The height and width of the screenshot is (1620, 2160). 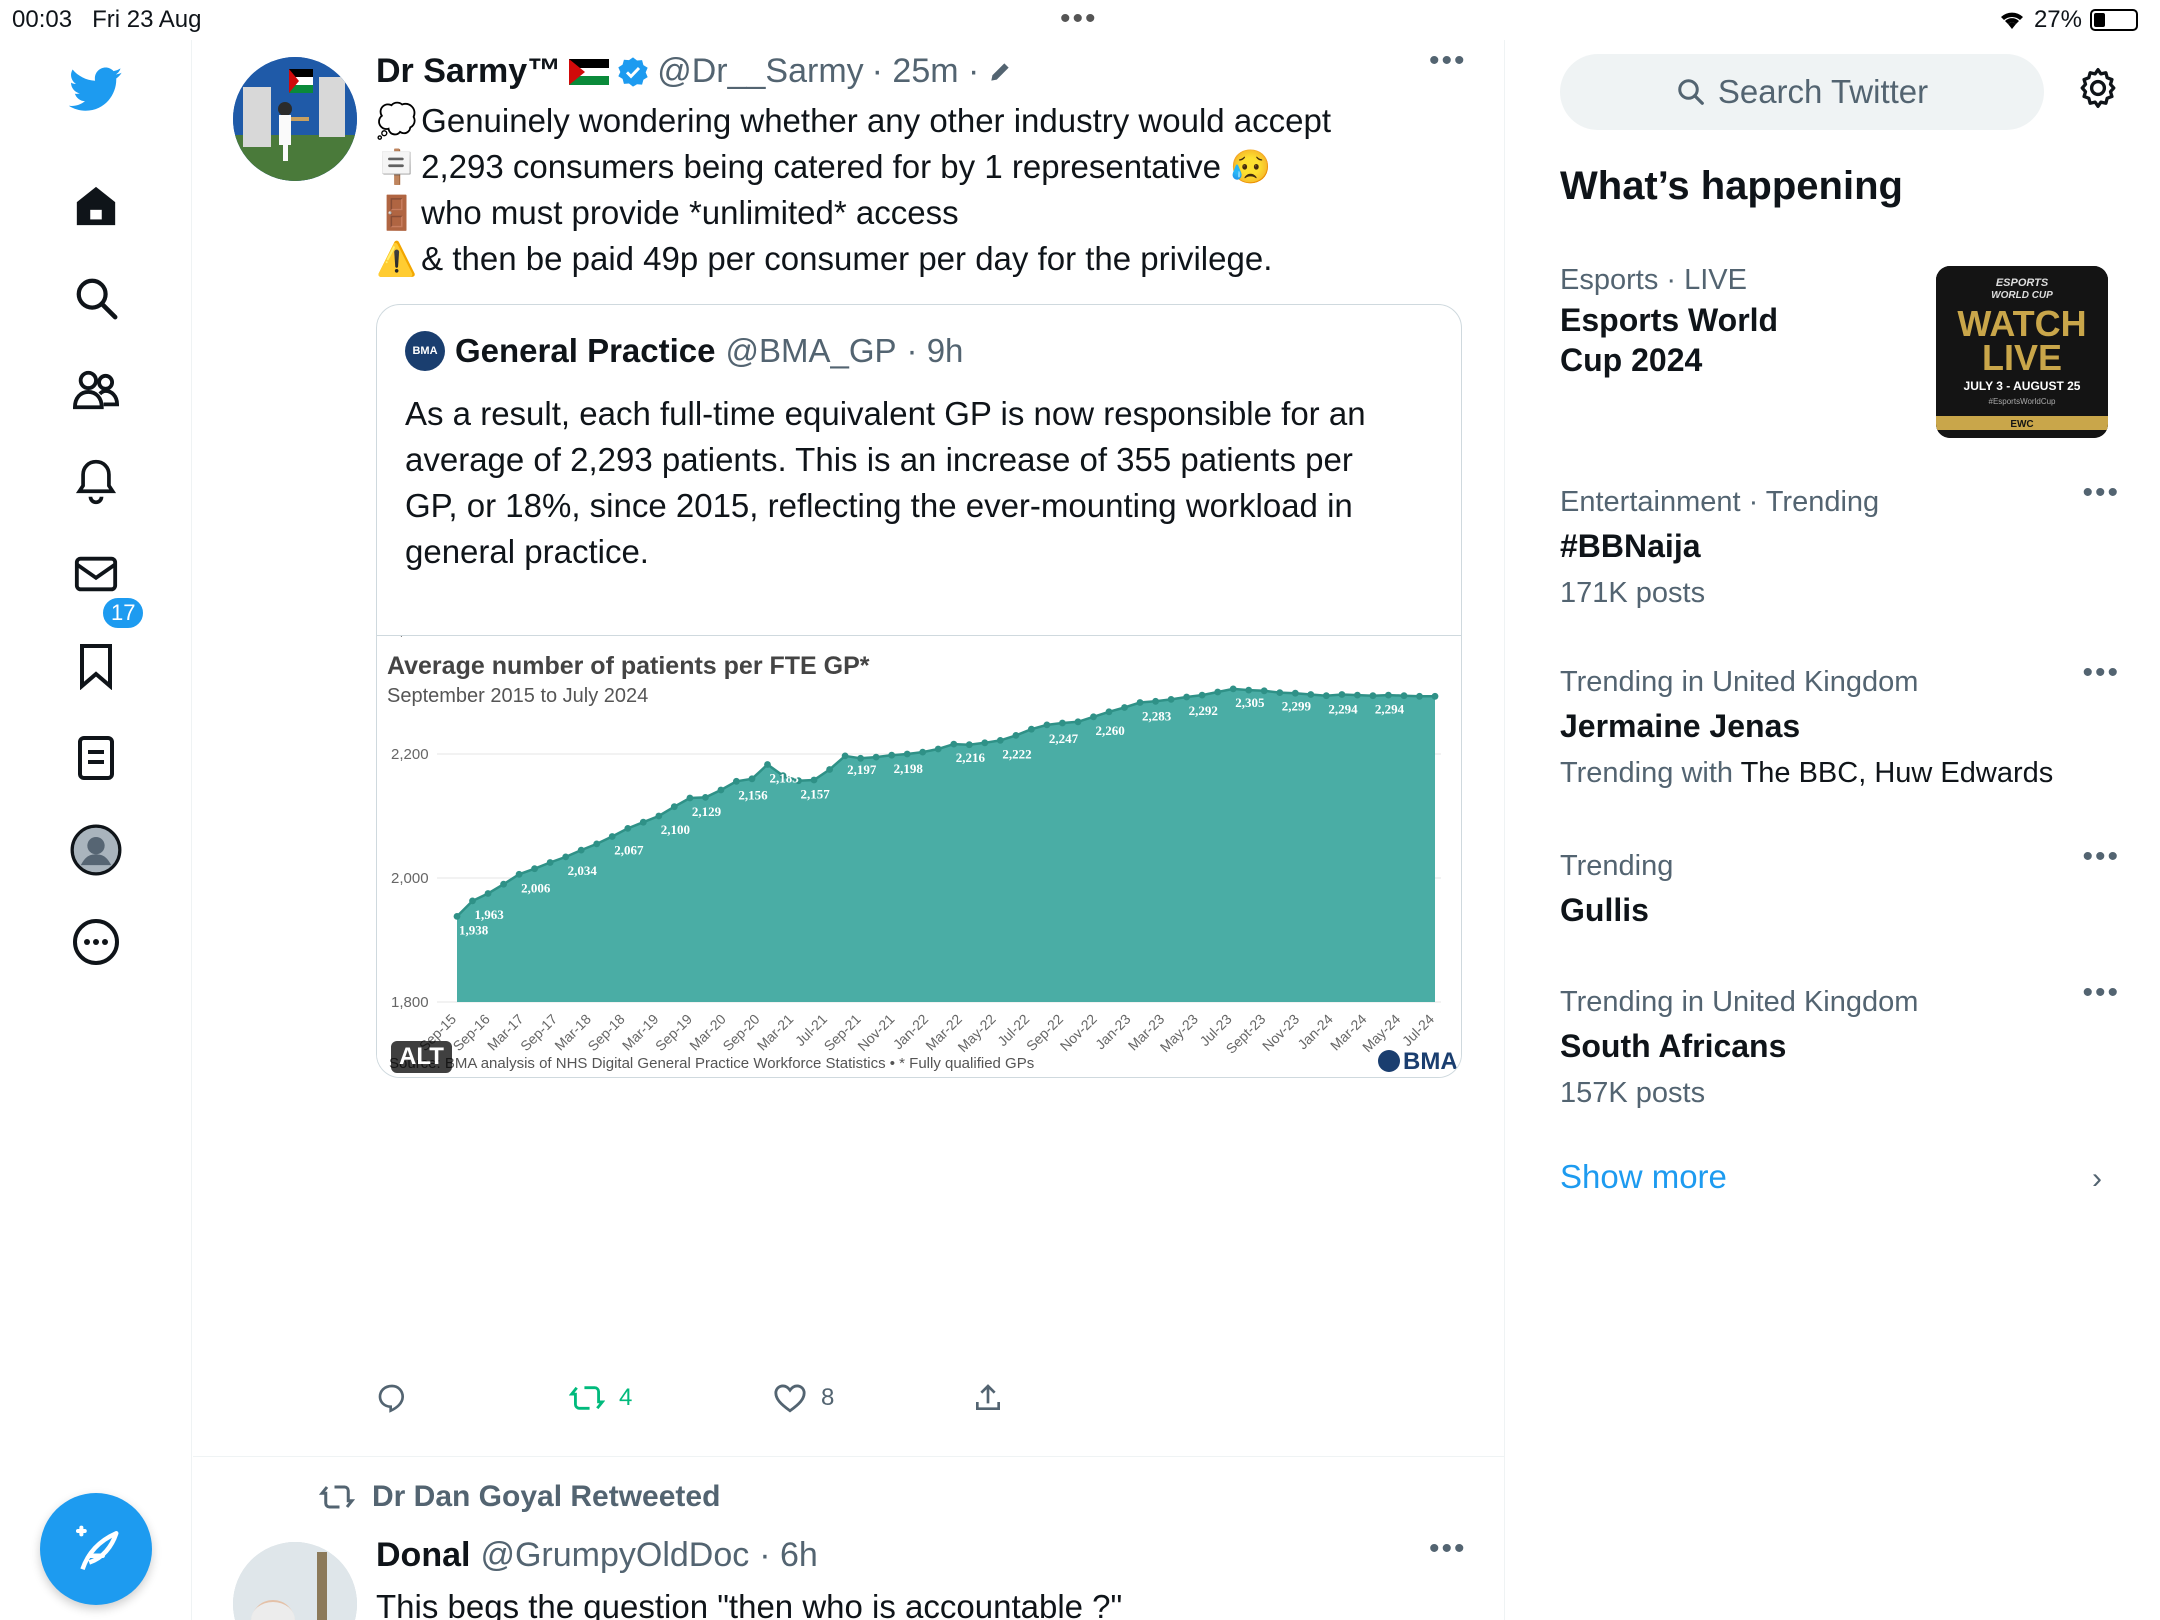 I want to click on tweet-more-options-icon: •••, so click(x=1448, y=61).